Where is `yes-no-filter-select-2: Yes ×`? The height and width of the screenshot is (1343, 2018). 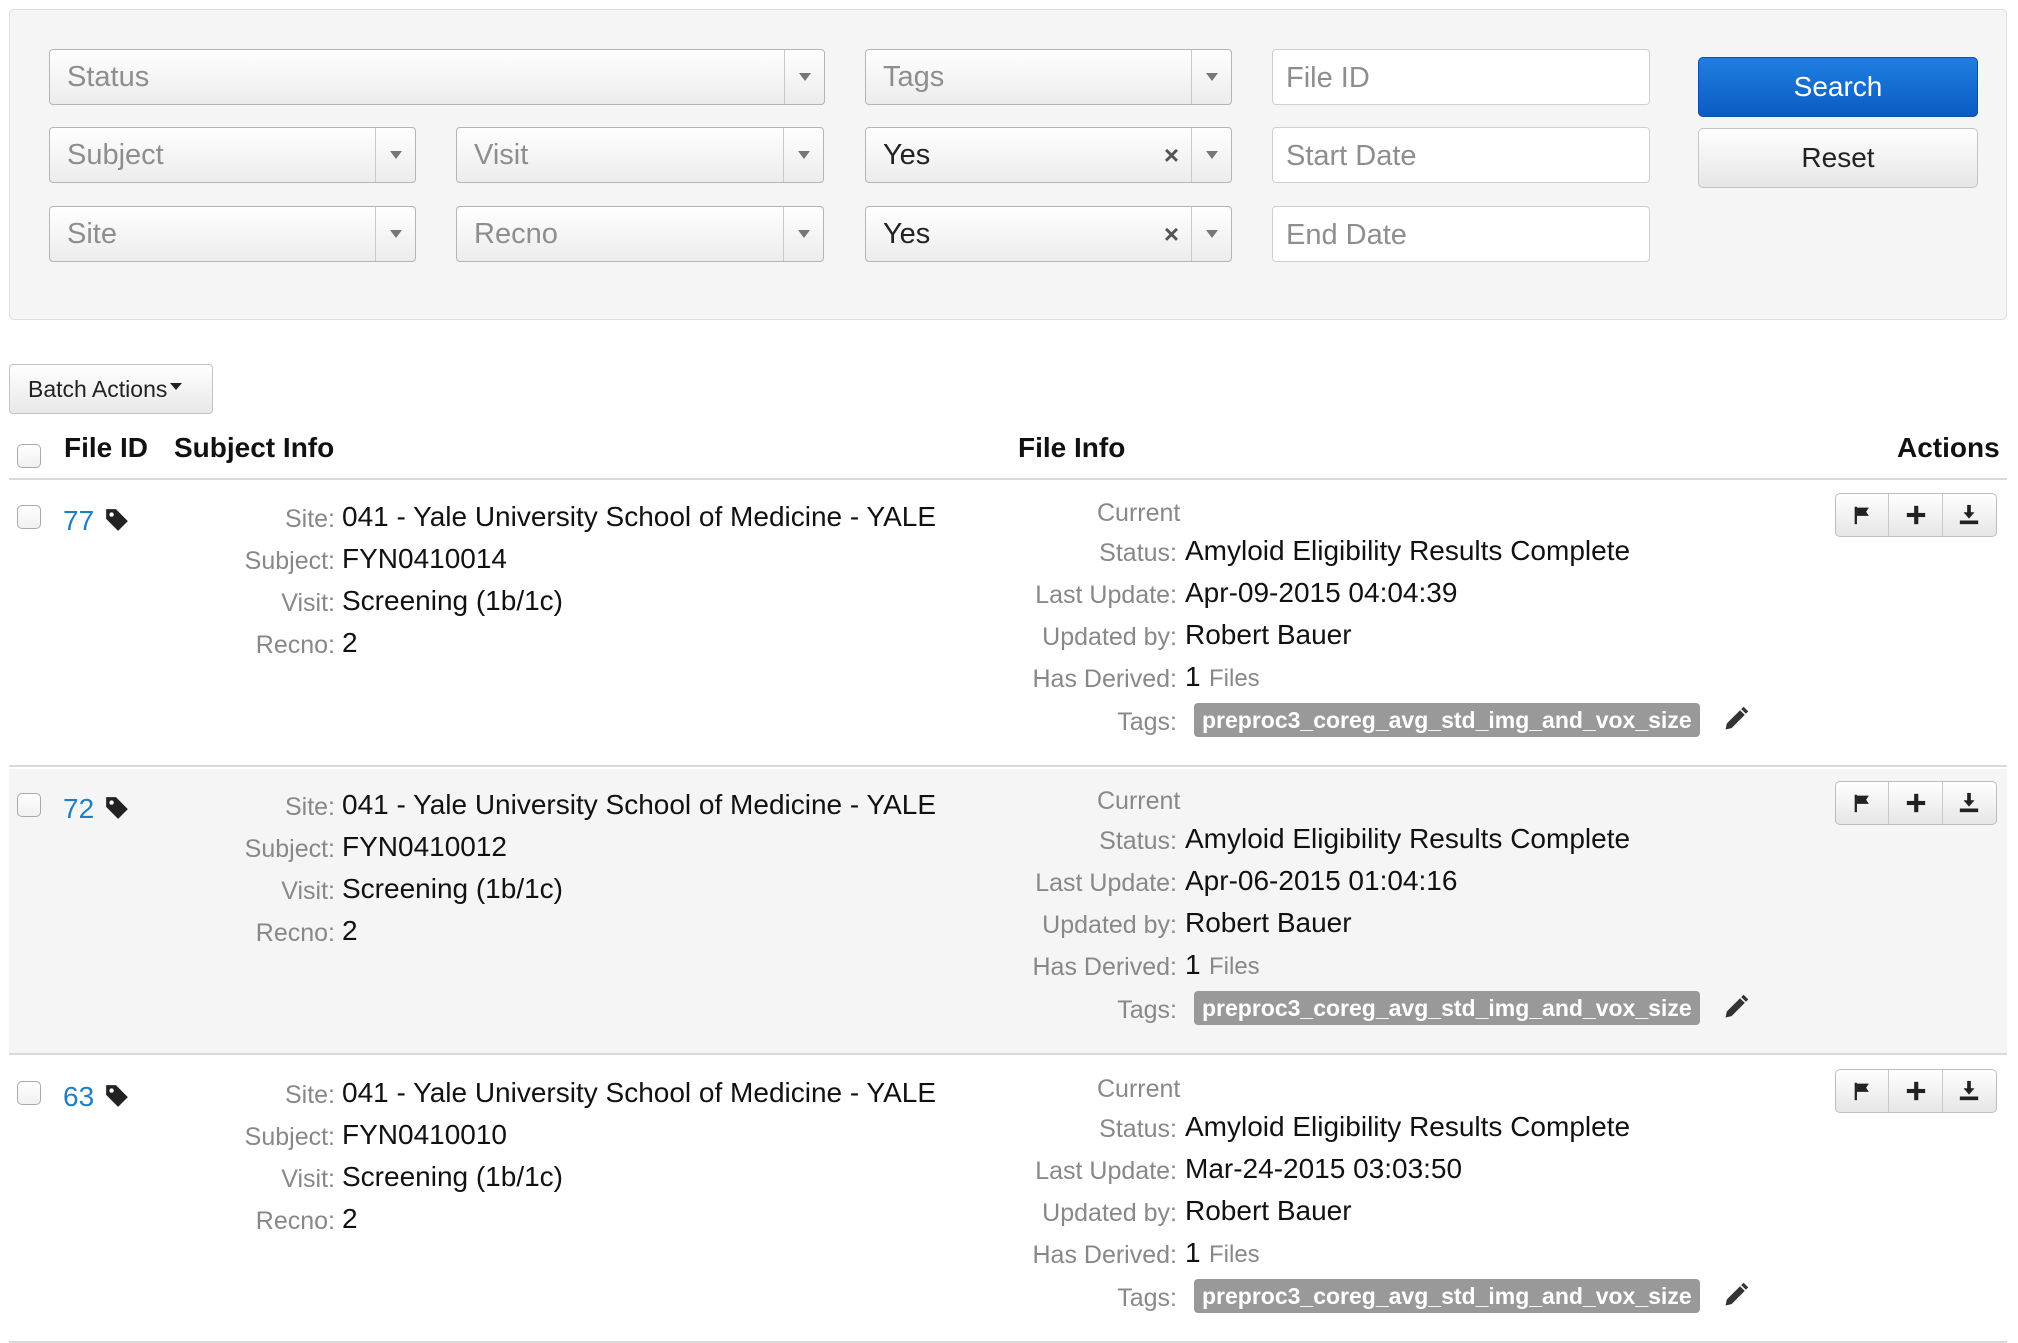
yes-no-filter-select-2: Yes × is located at coordinates (1048, 234).